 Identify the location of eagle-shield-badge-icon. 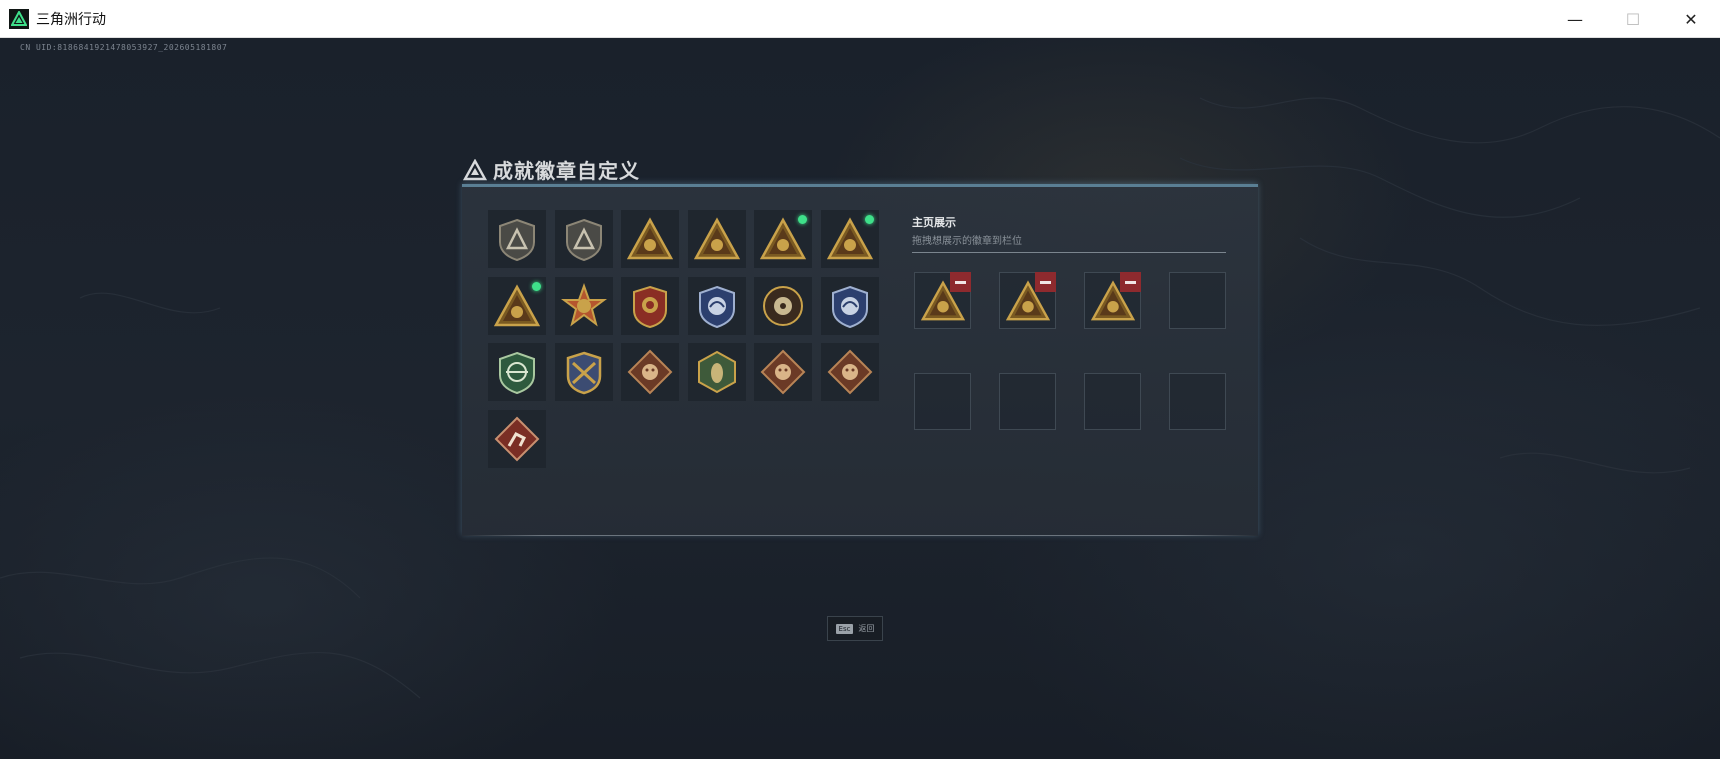
(716, 306).